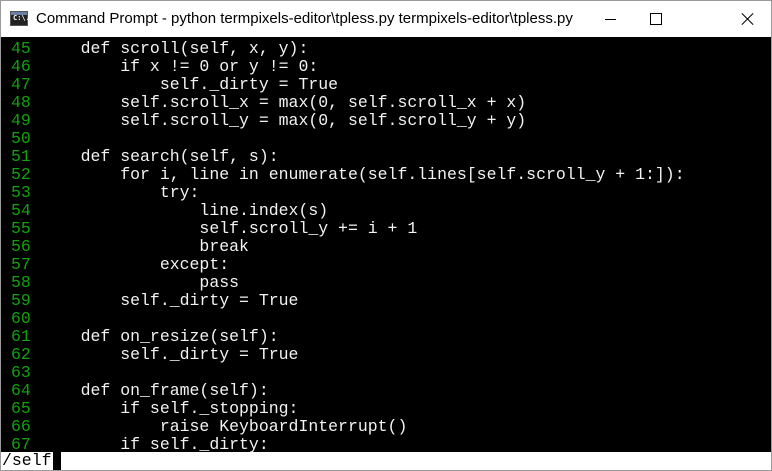 The image size is (772, 471). What do you see at coordinates (21, 318) in the screenshot?
I see `line-number: 60` at bounding box center [21, 318].